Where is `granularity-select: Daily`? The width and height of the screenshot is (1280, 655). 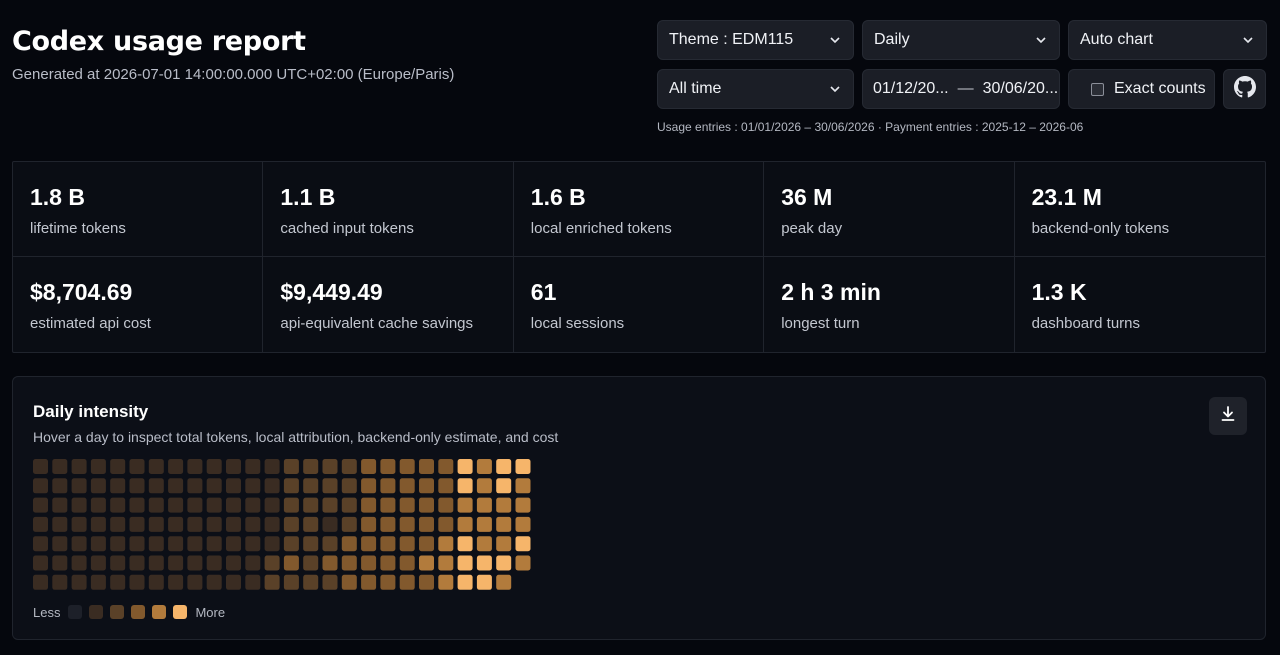 granularity-select: Daily is located at coordinates (961, 40).